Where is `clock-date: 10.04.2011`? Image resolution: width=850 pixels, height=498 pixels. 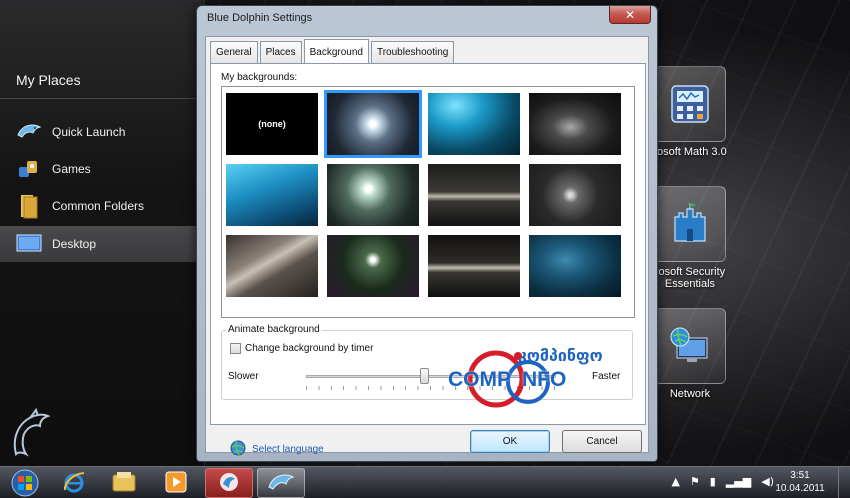 clock-date: 10.04.2011 is located at coordinates (800, 488).